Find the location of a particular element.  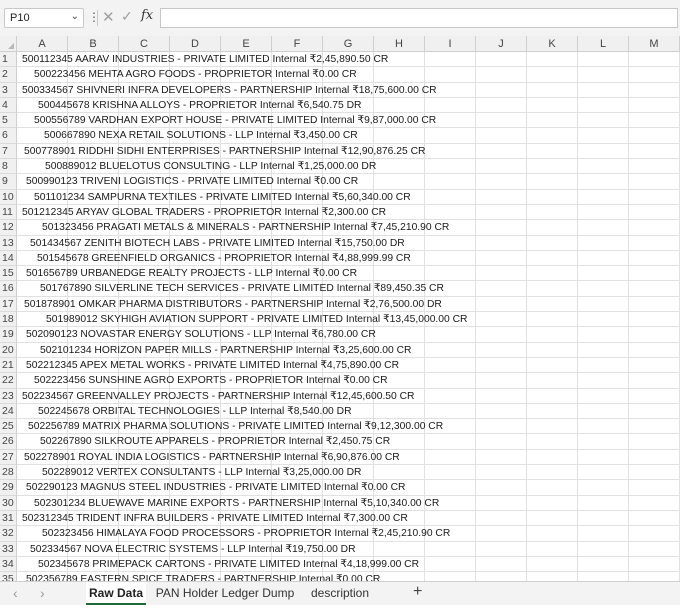

row-header: 25 is located at coordinates (8, 427).